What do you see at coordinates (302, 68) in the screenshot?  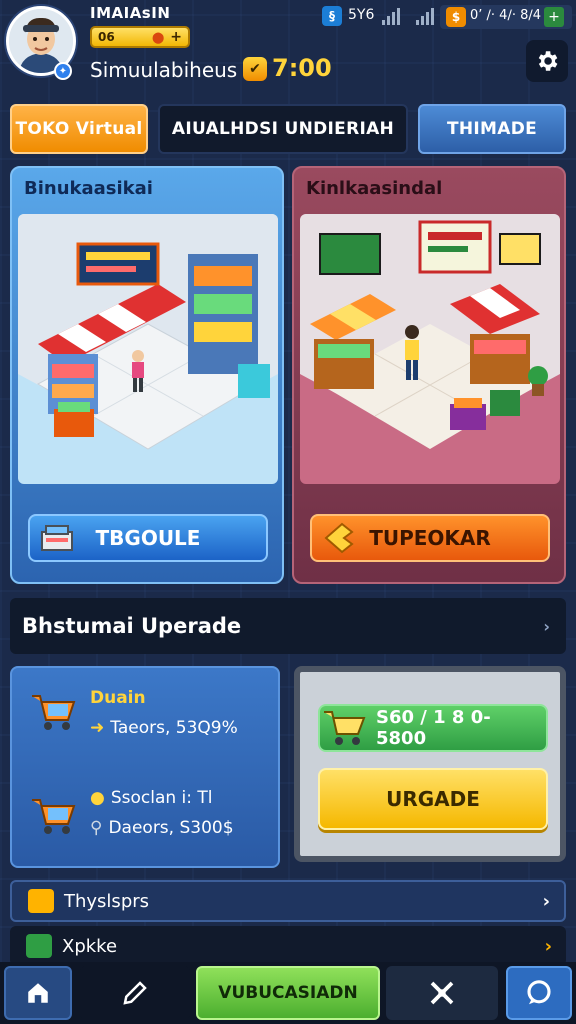 I see `time-value: 7:00` at bounding box center [302, 68].